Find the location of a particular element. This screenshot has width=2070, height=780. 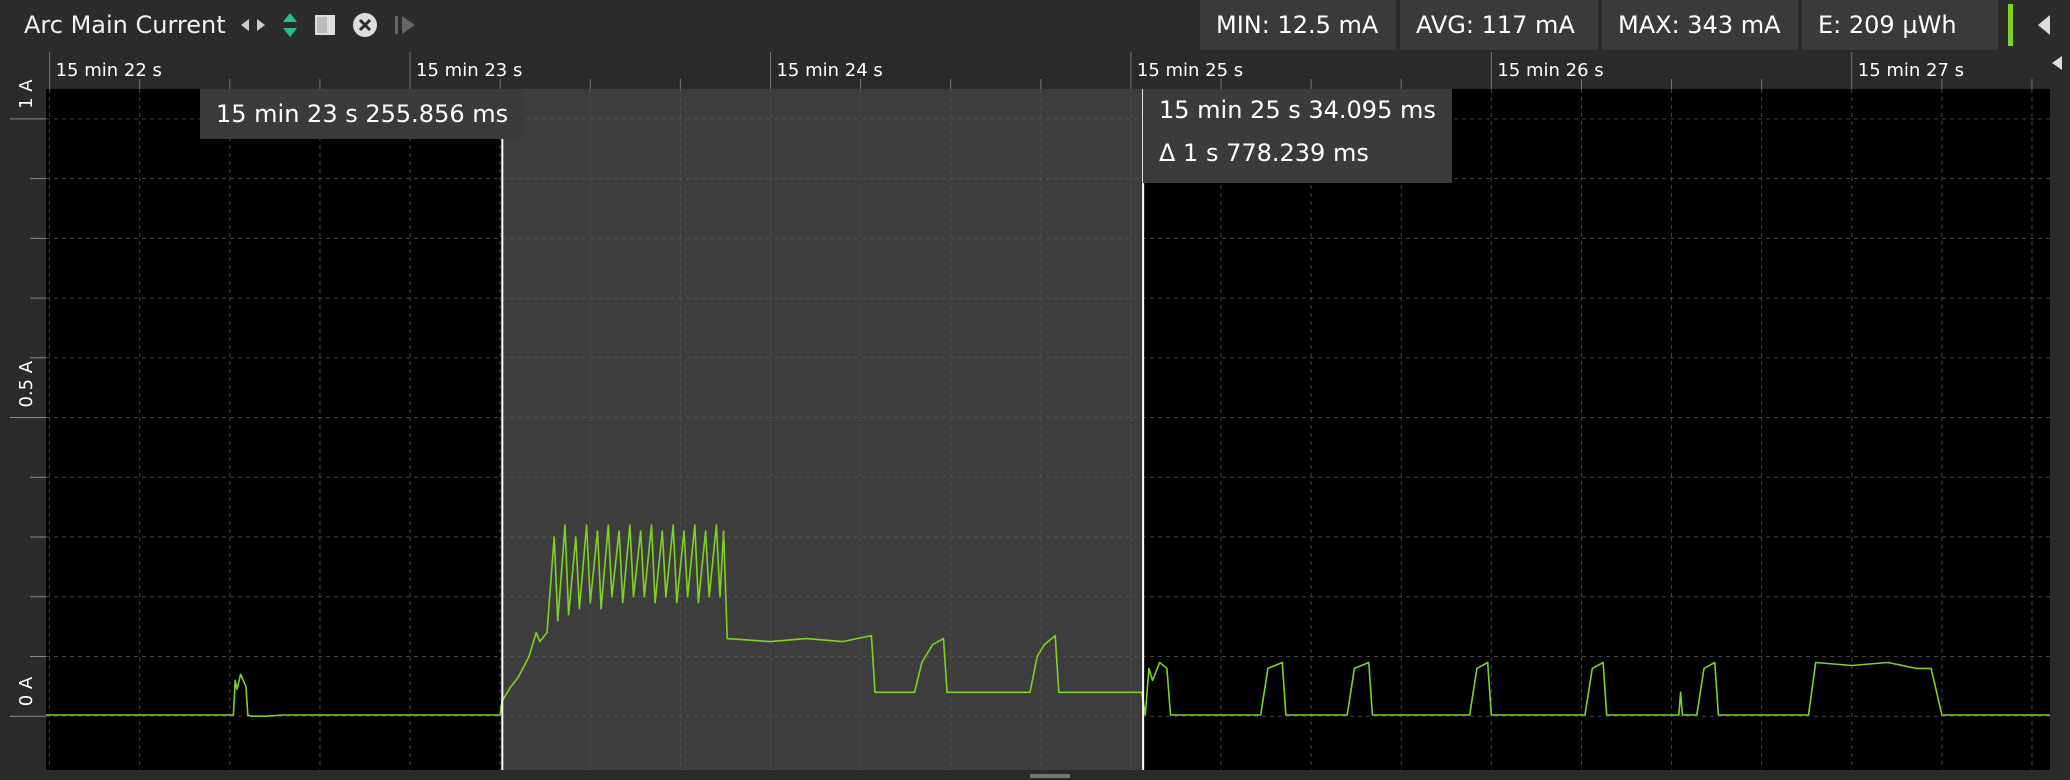

x-tick-label: 15 min 24 s is located at coordinates (829, 70).